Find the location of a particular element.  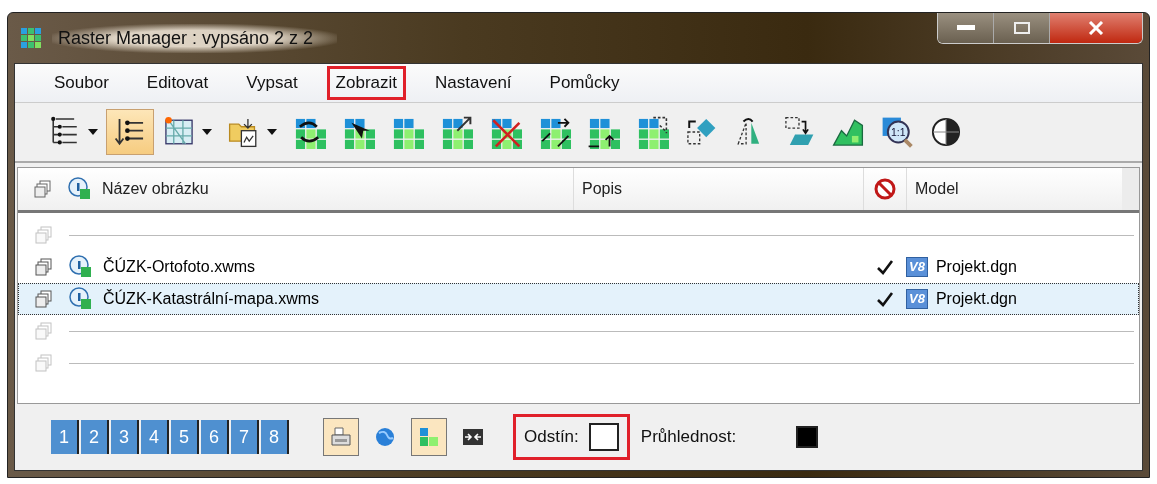

toolbar-button is located at coordinates (130, 132).